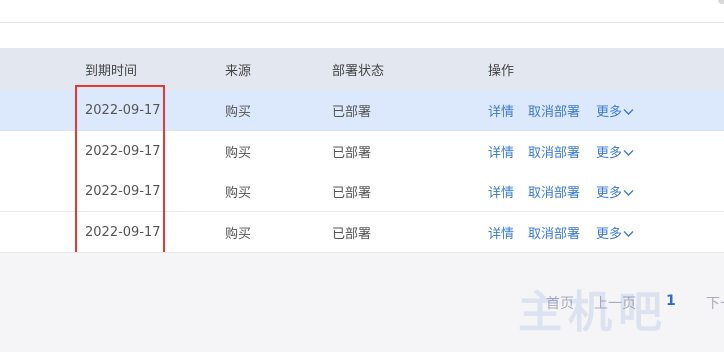  Describe the element at coordinates (671, 301) in the screenshot. I see `pagination-current-page: 1` at that location.